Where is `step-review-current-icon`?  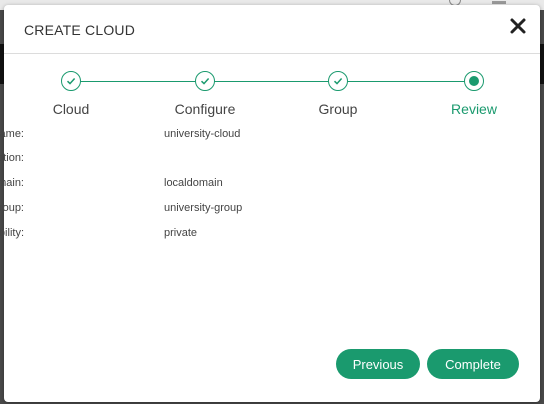
step-review-current-icon is located at coordinates (474, 81).